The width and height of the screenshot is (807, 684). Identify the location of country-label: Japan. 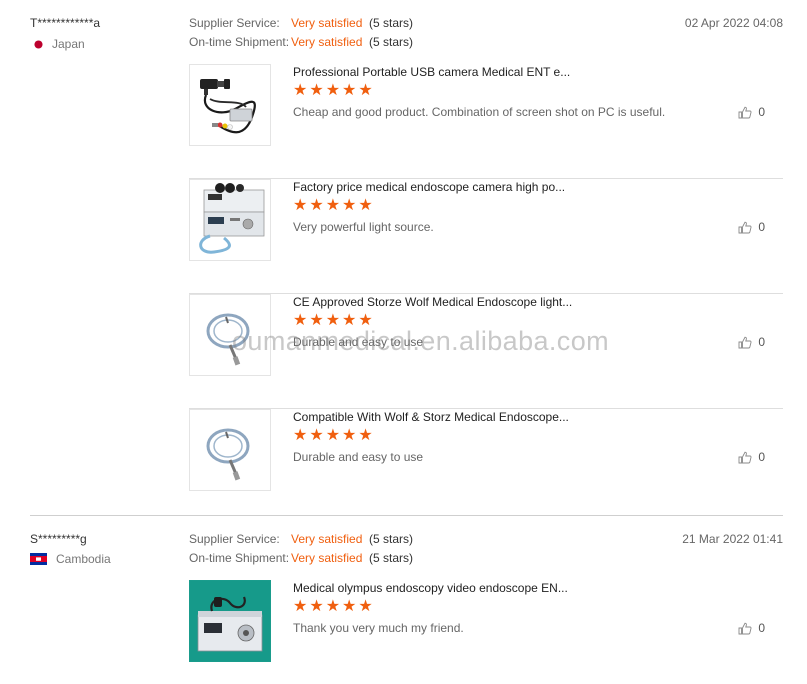
(68, 44).